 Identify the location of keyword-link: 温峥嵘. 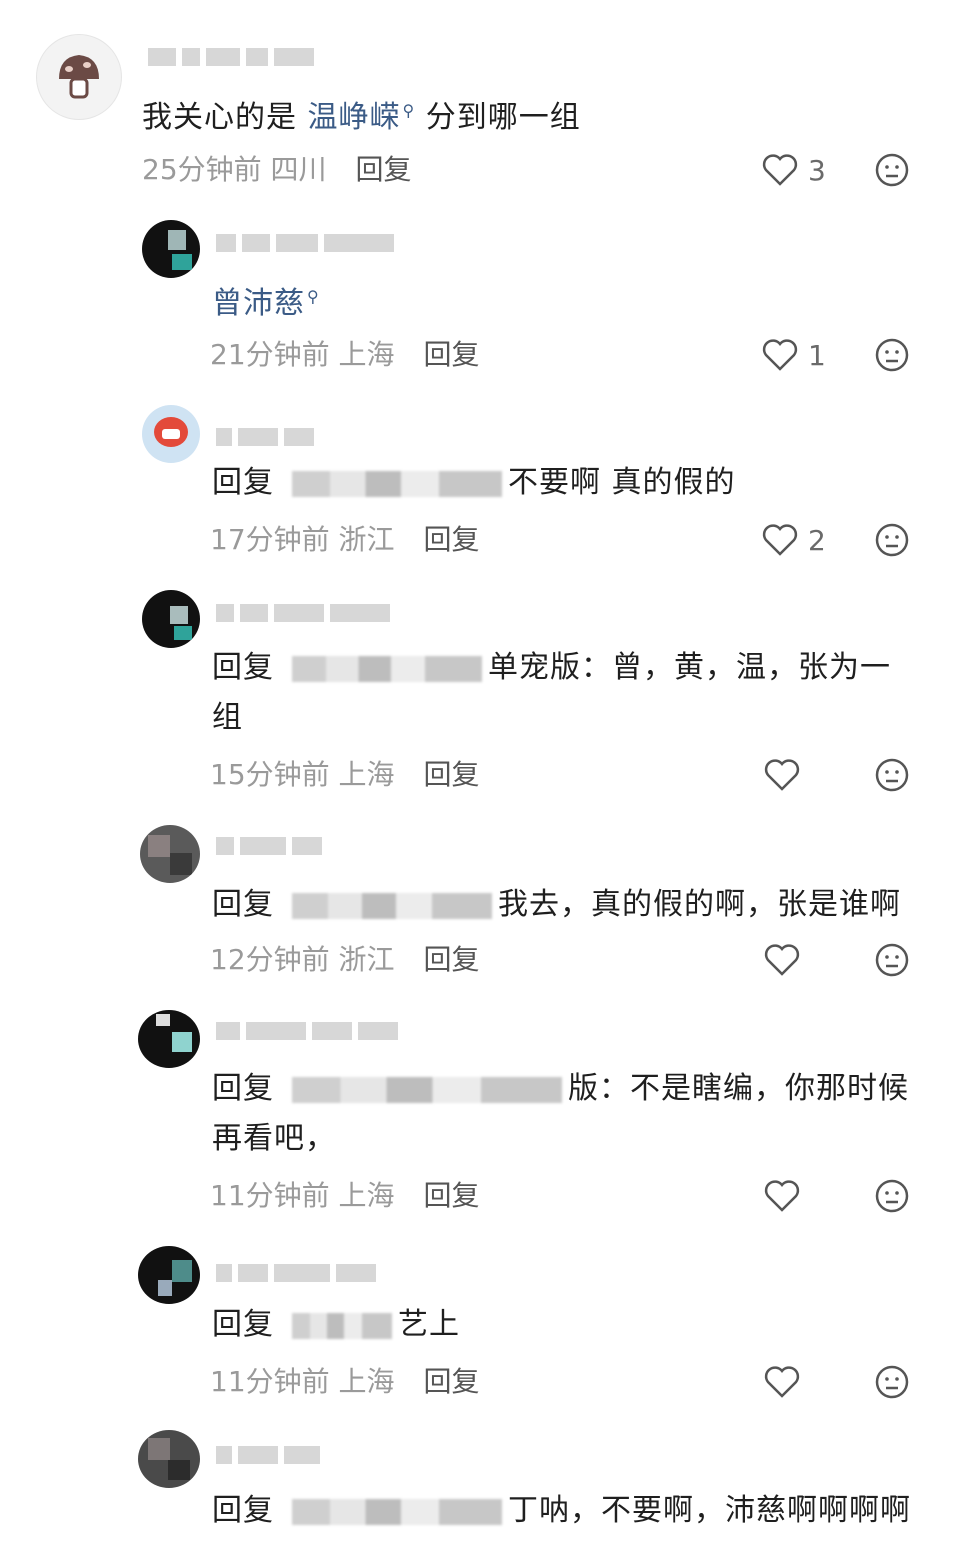
(354, 117).